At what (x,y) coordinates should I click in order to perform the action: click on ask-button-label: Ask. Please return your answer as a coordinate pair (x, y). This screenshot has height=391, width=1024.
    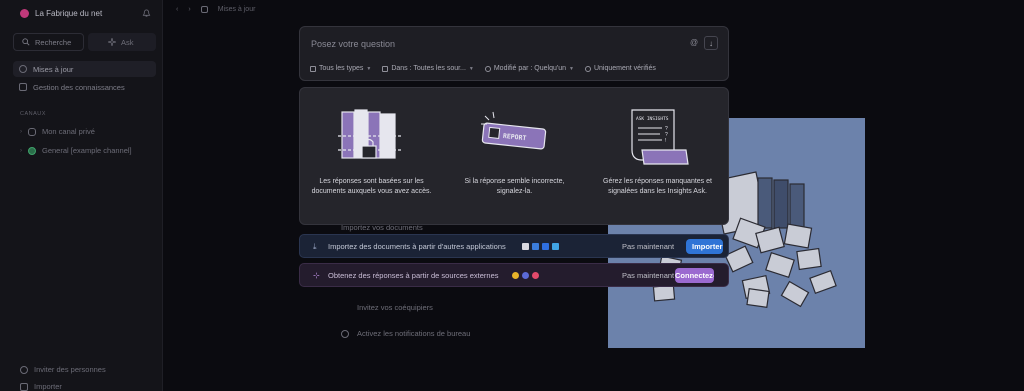
    Looking at the image, I should click on (127, 42).